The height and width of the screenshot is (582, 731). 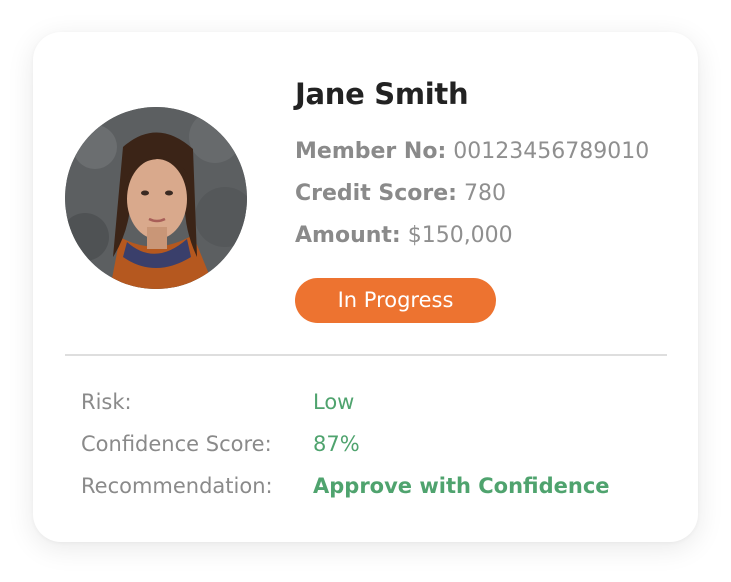 What do you see at coordinates (382, 94) in the screenshot?
I see `applicant-name: Jane Smith` at bounding box center [382, 94].